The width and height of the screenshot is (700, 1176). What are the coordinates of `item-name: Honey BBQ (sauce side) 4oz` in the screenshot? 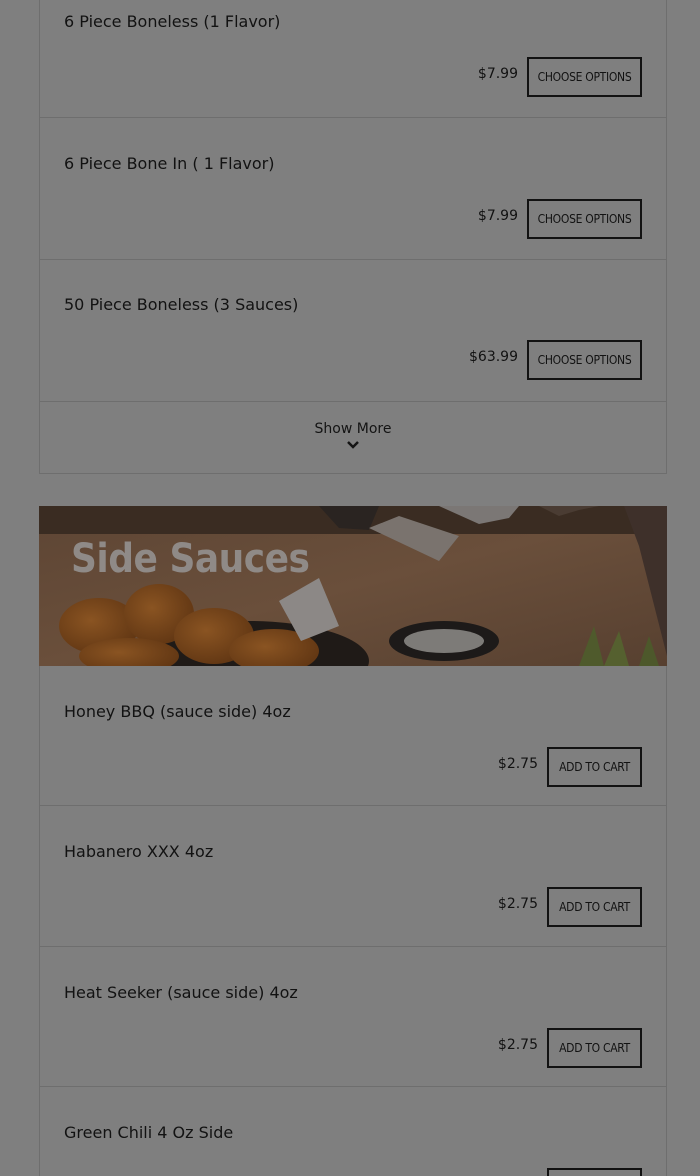 It's located at (177, 711).